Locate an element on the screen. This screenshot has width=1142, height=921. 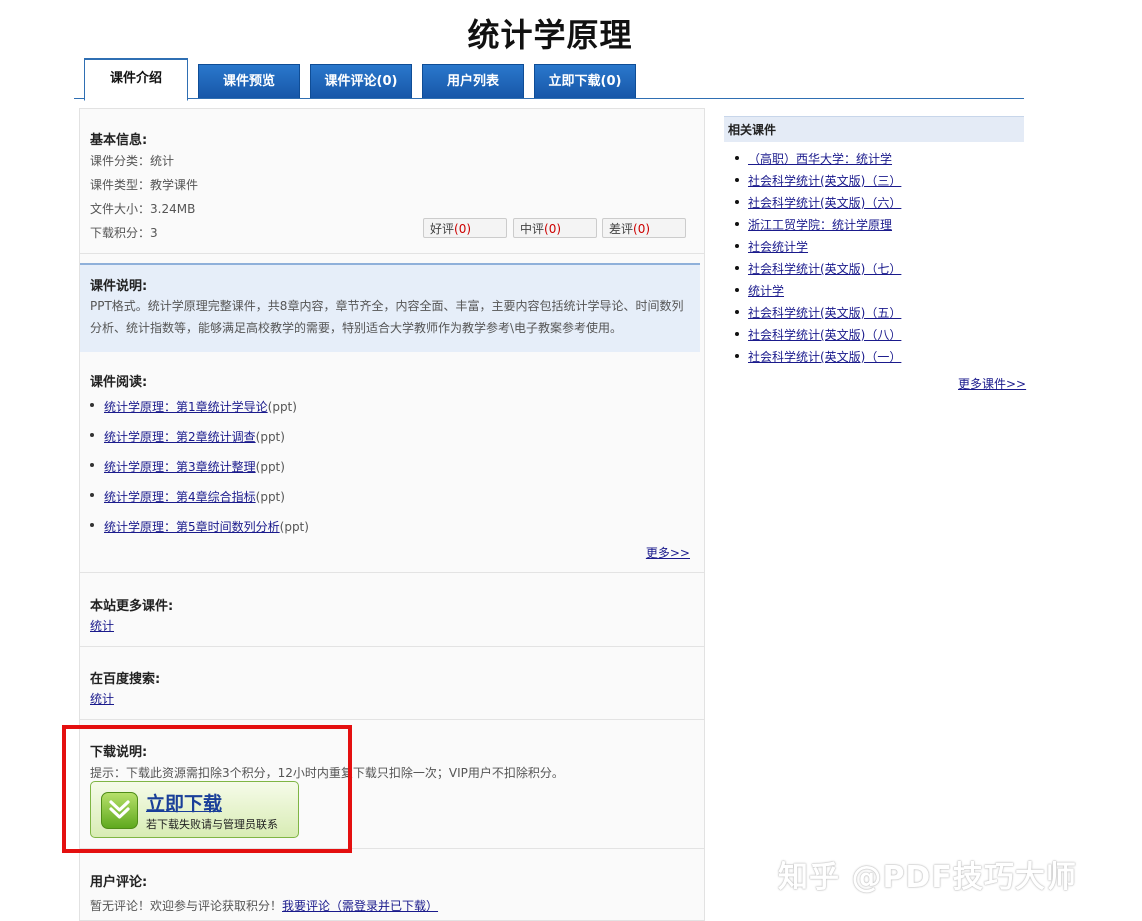
related-link: 社会科学统计(英文版)（五） is located at coordinates (824, 313).